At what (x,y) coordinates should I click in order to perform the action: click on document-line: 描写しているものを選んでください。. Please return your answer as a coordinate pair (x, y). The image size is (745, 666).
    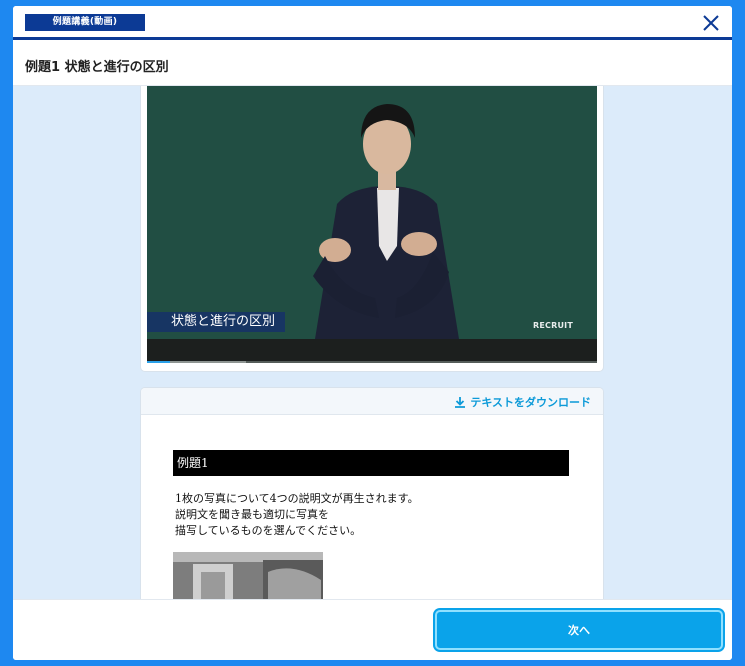
    Looking at the image, I should click on (268, 530).